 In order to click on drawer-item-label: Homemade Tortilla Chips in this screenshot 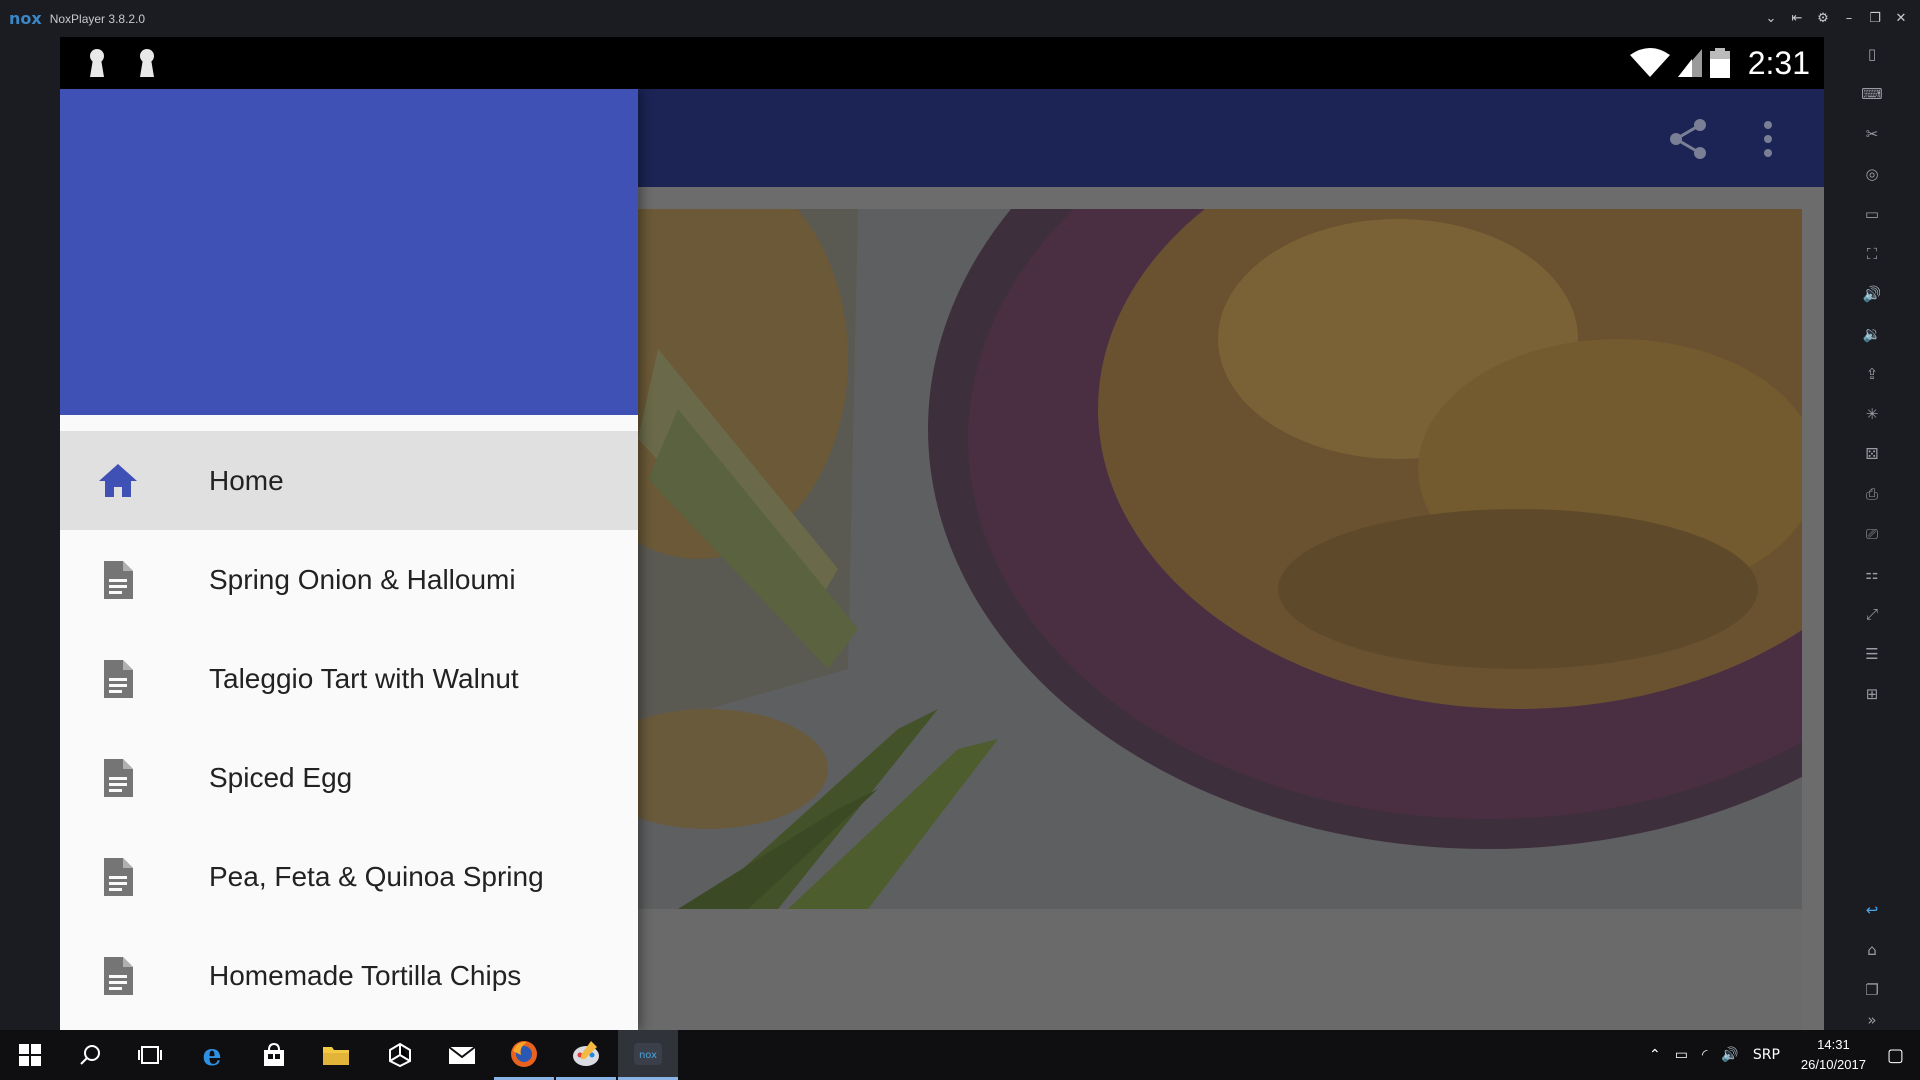, I will do `click(365, 975)`.